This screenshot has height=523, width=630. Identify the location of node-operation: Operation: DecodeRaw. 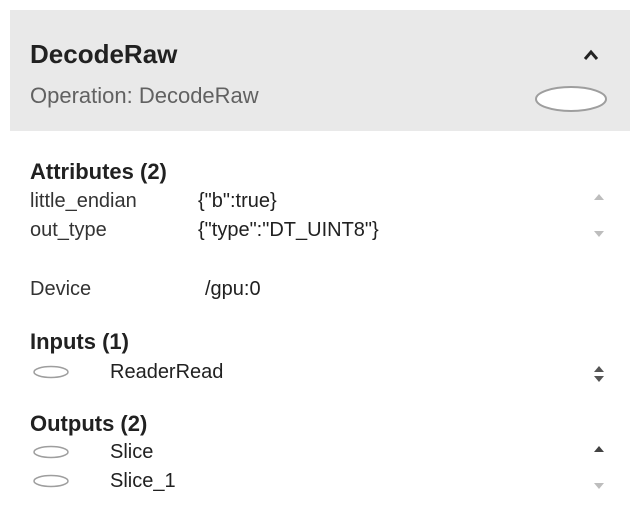
(144, 95).